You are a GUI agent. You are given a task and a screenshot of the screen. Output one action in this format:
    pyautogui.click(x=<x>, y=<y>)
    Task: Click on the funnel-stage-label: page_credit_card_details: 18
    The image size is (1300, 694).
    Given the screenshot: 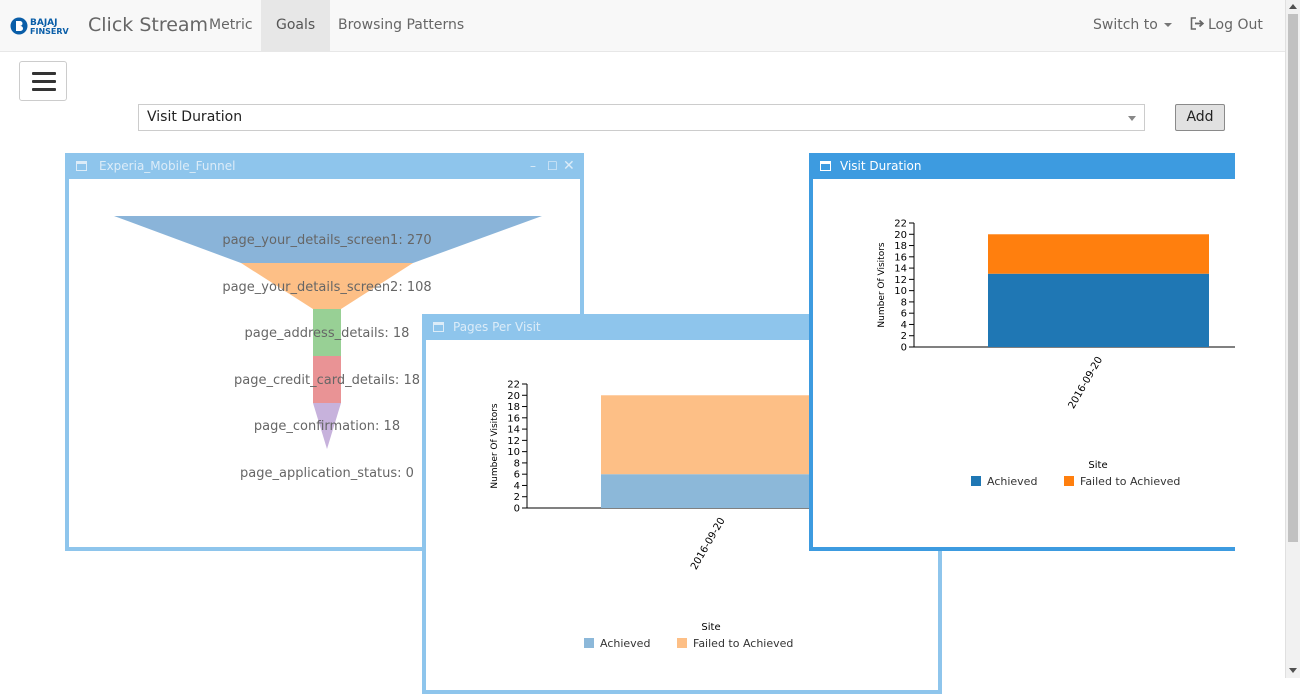 What is the action you would take?
    pyautogui.click(x=327, y=380)
    